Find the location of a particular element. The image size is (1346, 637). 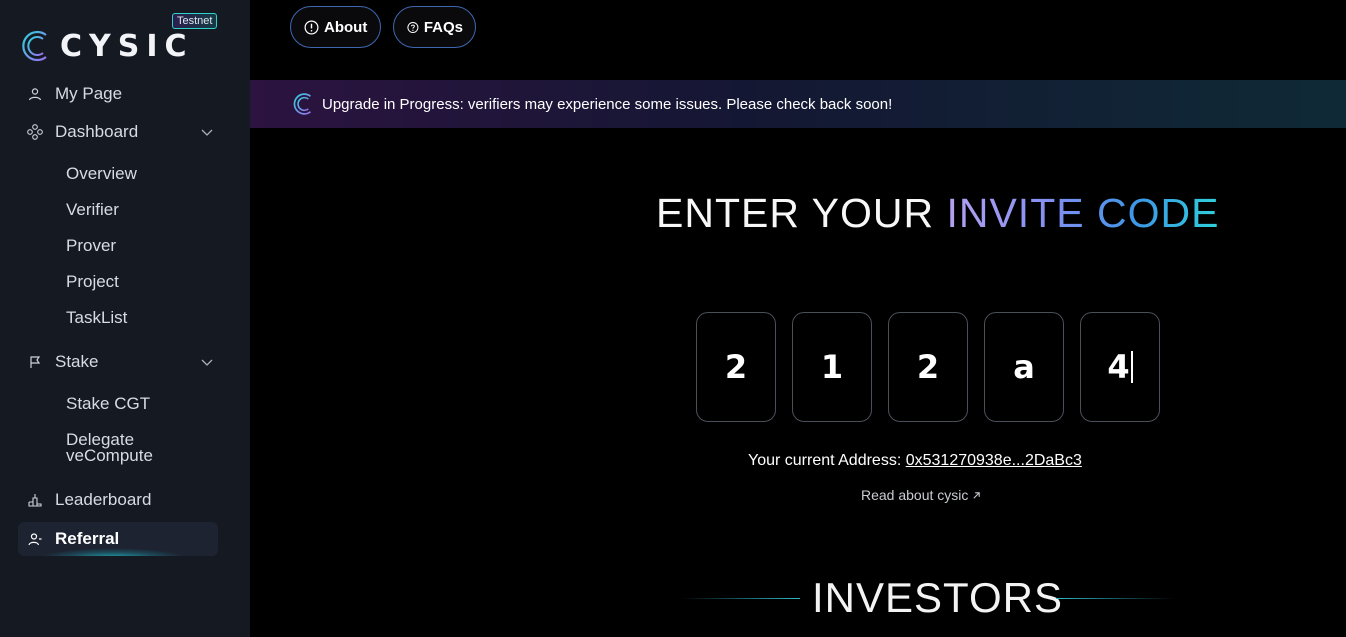

sidebar-item-referral: Referral is located at coordinates (118, 539).